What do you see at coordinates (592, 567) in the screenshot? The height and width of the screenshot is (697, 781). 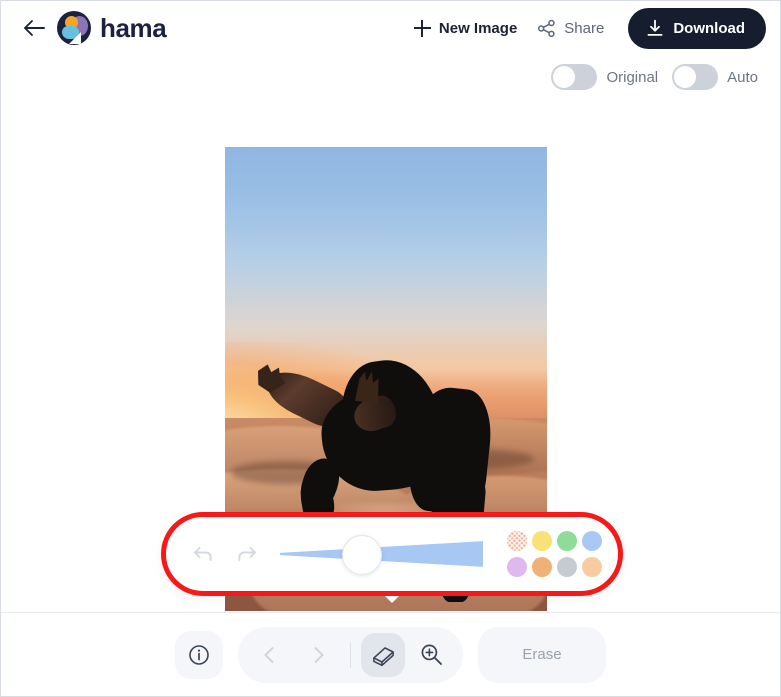 I see `swatch-peach` at bounding box center [592, 567].